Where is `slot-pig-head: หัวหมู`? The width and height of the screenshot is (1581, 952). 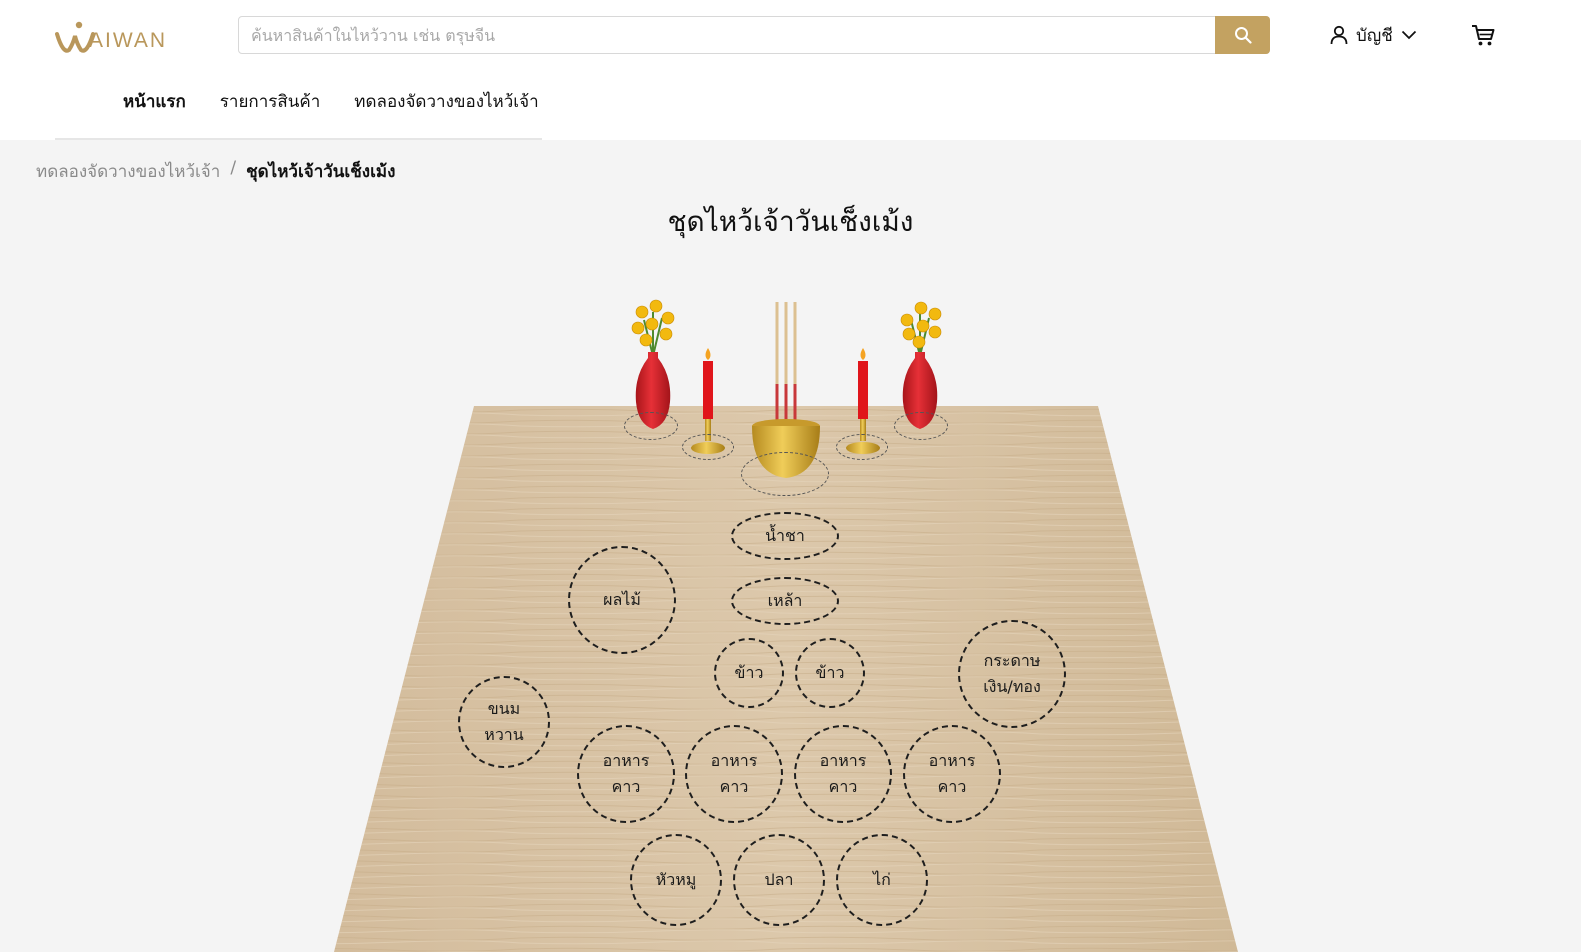 slot-pig-head: หัวหมู is located at coordinates (676, 880).